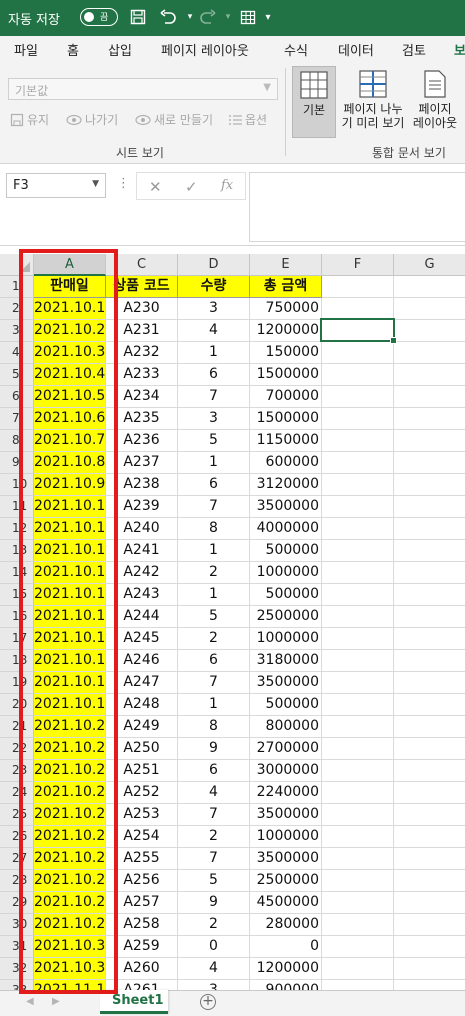 This screenshot has height=1016, width=465. I want to click on scroll-left-icon: ◀, so click(30, 1001).